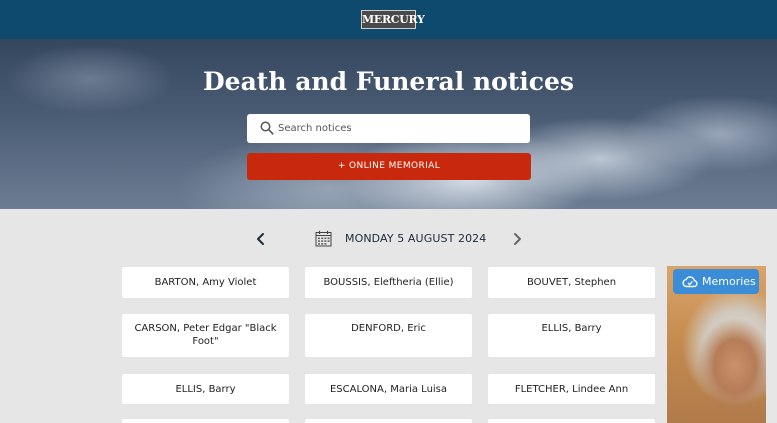 The width and height of the screenshot is (777, 423). I want to click on date-navigation: MONDAY 5 AUGUST 2024, so click(388, 238).